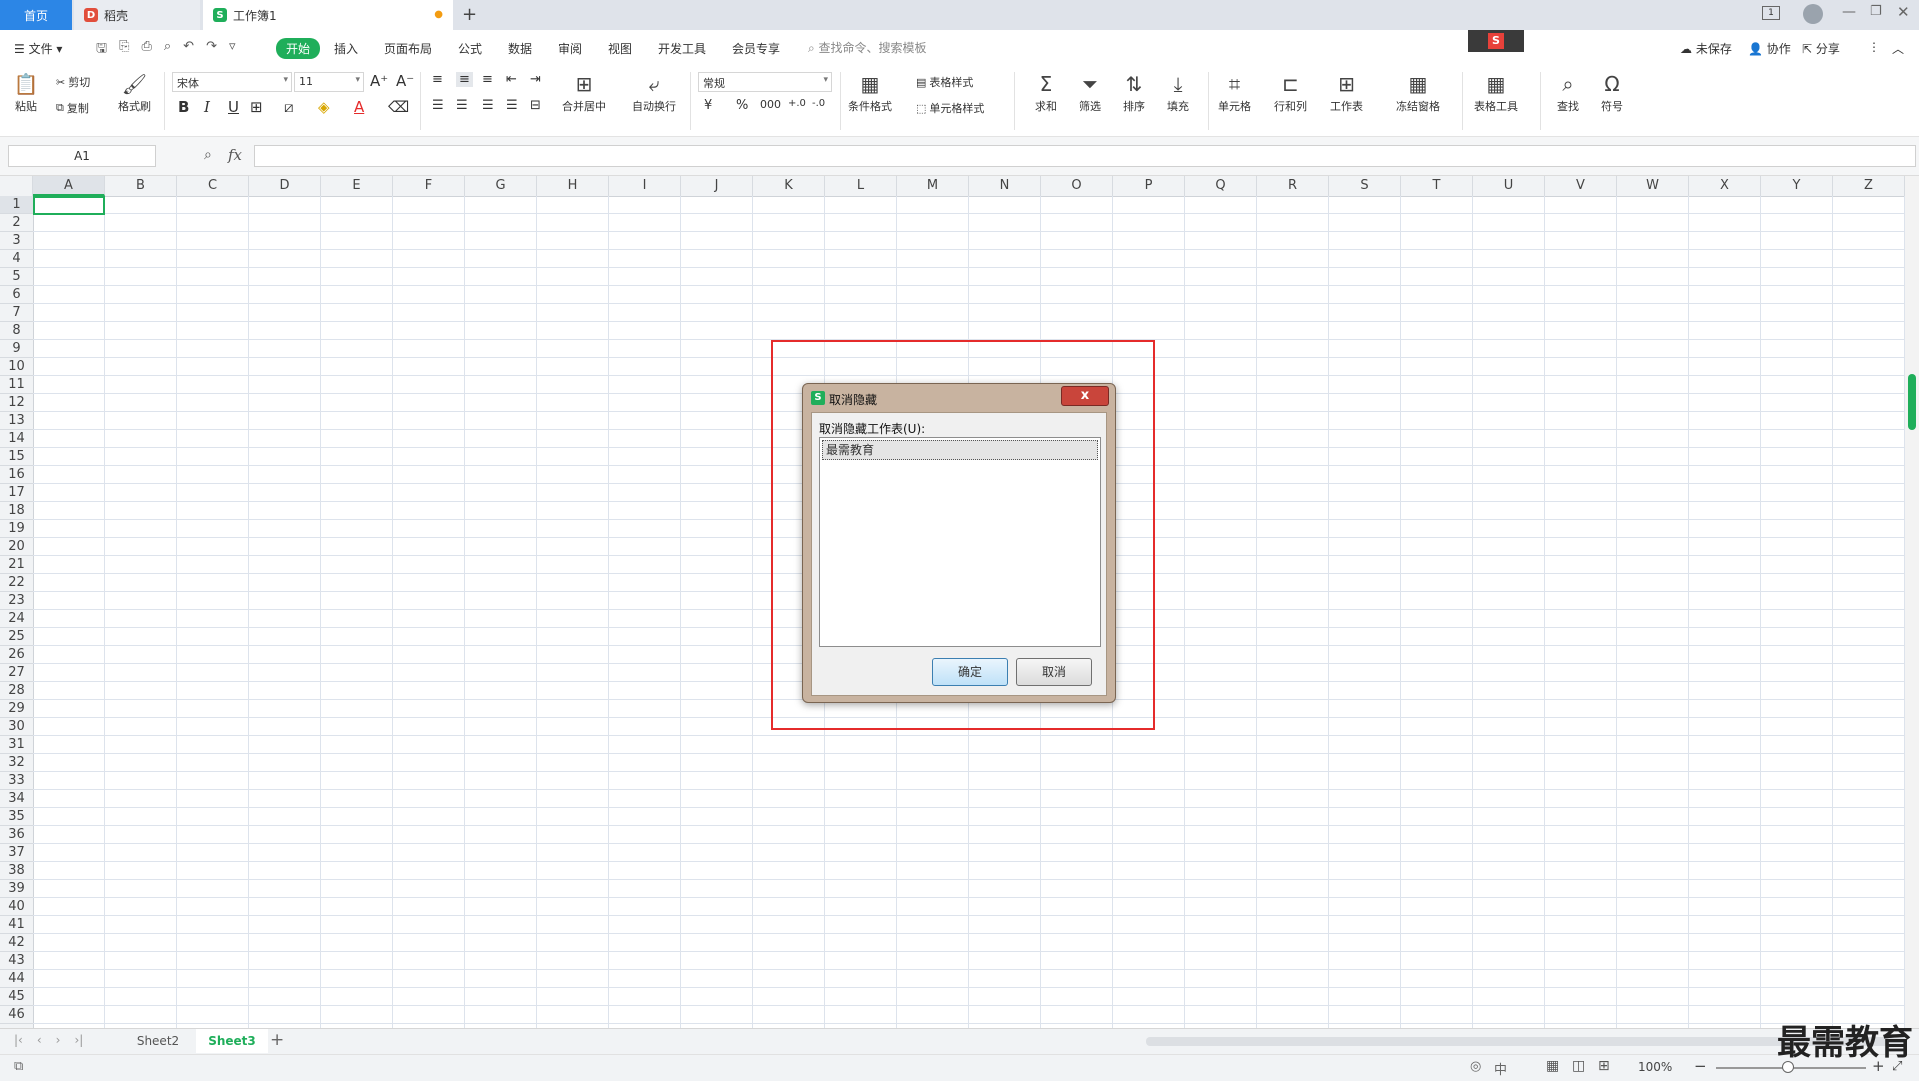 This screenshot has width=1919, height=1081. What do you see at coordinates (379, 81) in the screenshot?
I see `increase-font-icon: A⁺` at bounding box center [379, 81].